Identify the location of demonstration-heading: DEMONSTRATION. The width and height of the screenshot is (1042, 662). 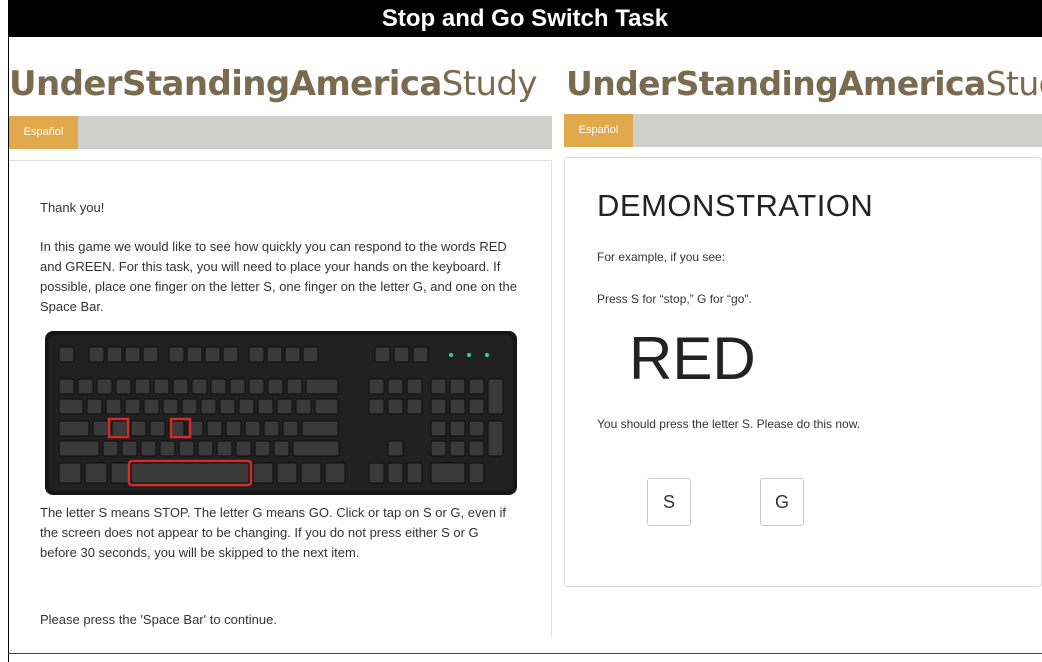
(735, 205).